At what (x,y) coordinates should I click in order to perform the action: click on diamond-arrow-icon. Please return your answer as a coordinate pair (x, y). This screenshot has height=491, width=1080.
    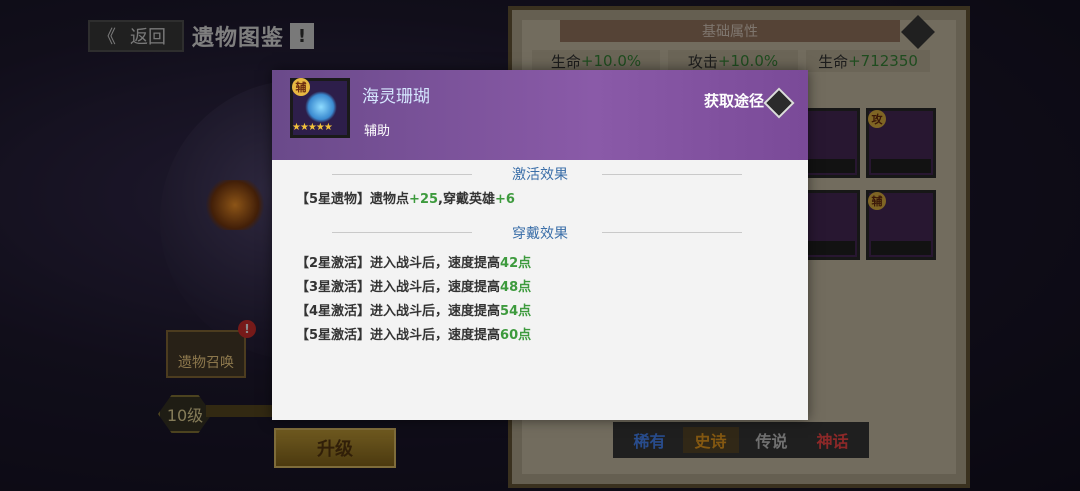
    Looking at the image, I should click on (779, 103).